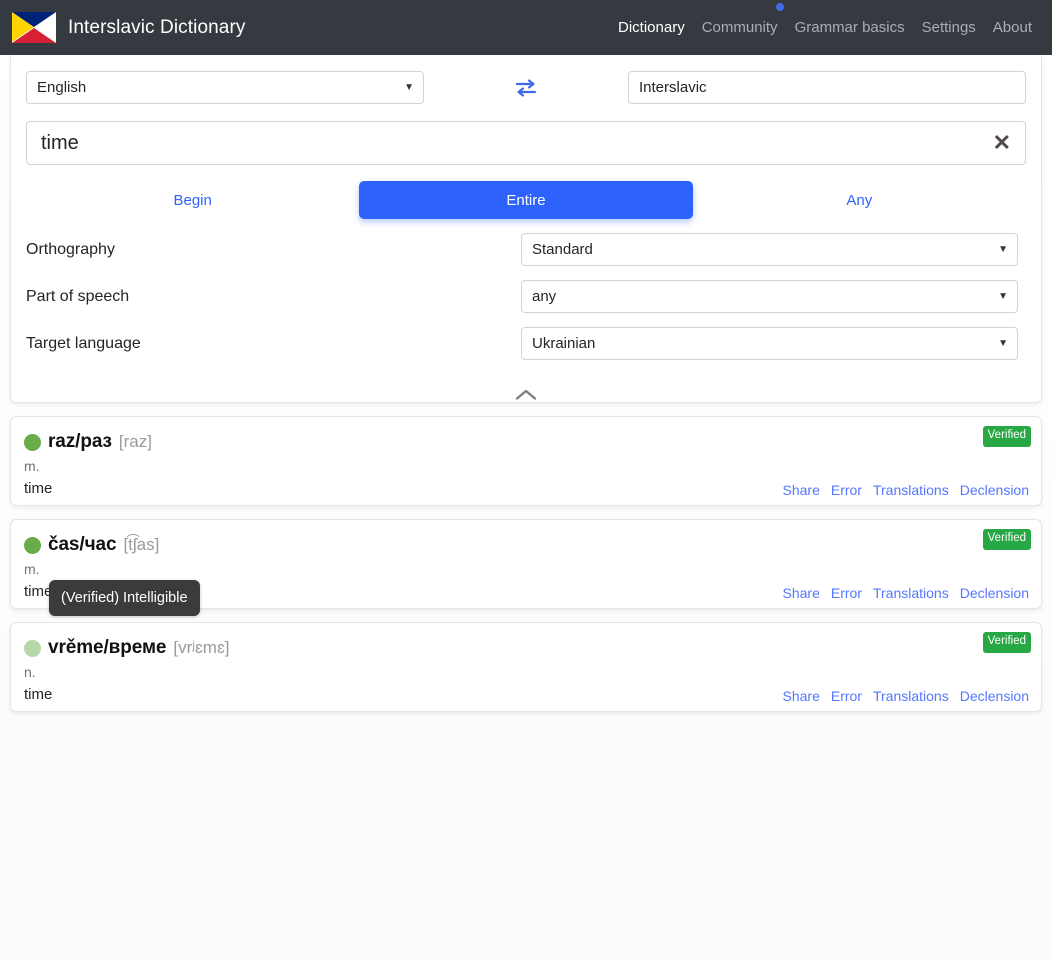 The height and width of the screenshot is (960, 1052). What do you see at coordinates (827, 87) in the screenshot?
I see `target-language-field: Interslavic` at bounding box center [827, 87].